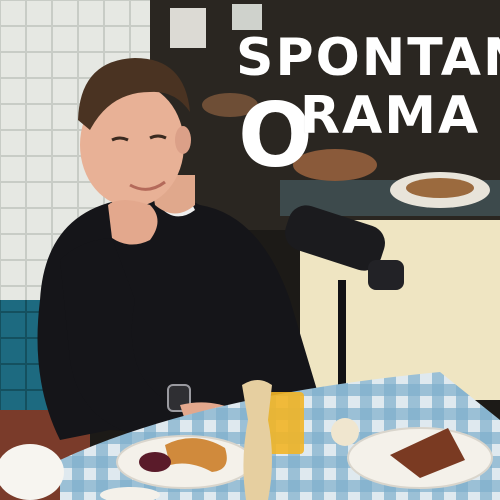 The height and width of the screenshot is (500, 500). Describe the element at coordinates (390, 116) in the screenshot. I see `podcast-title-line2: RAMA` at that location.